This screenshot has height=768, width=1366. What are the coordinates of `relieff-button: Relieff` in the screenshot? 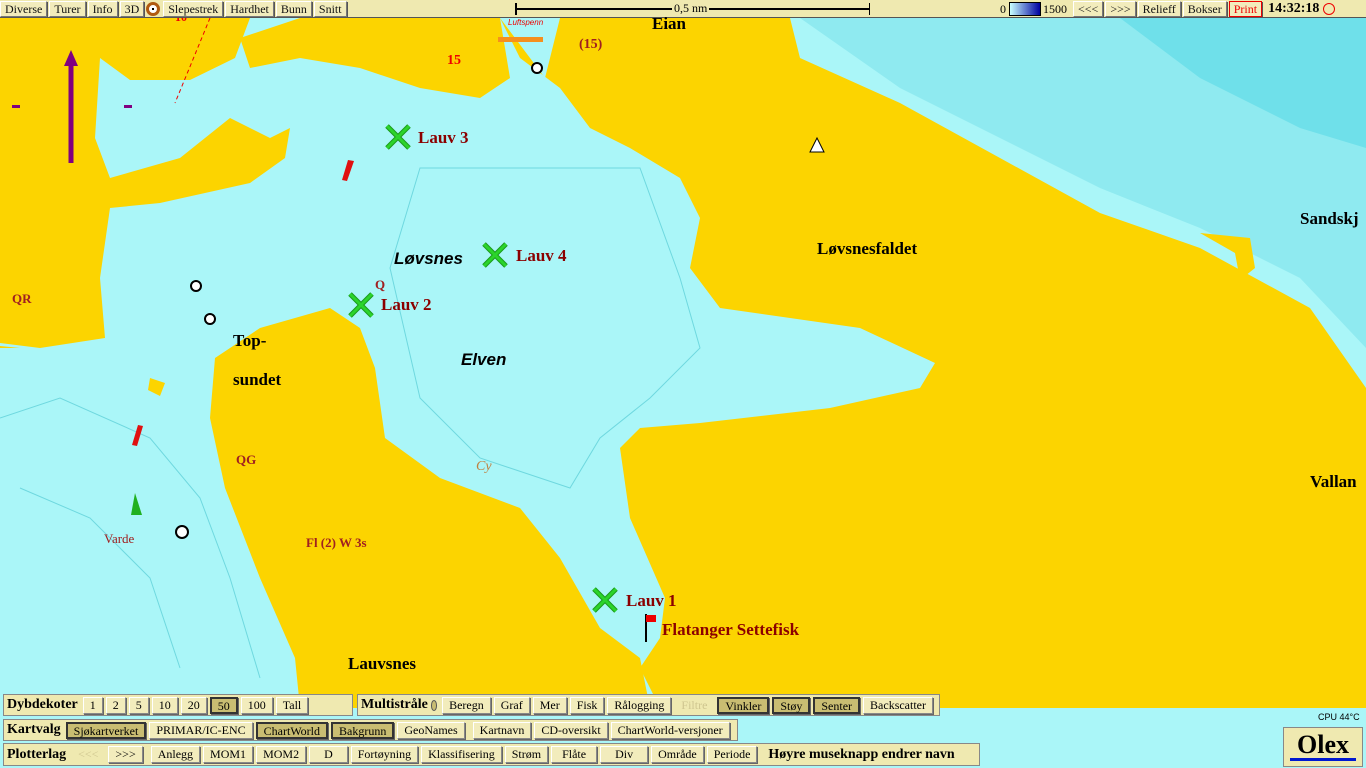 It's located at (1159, 9).